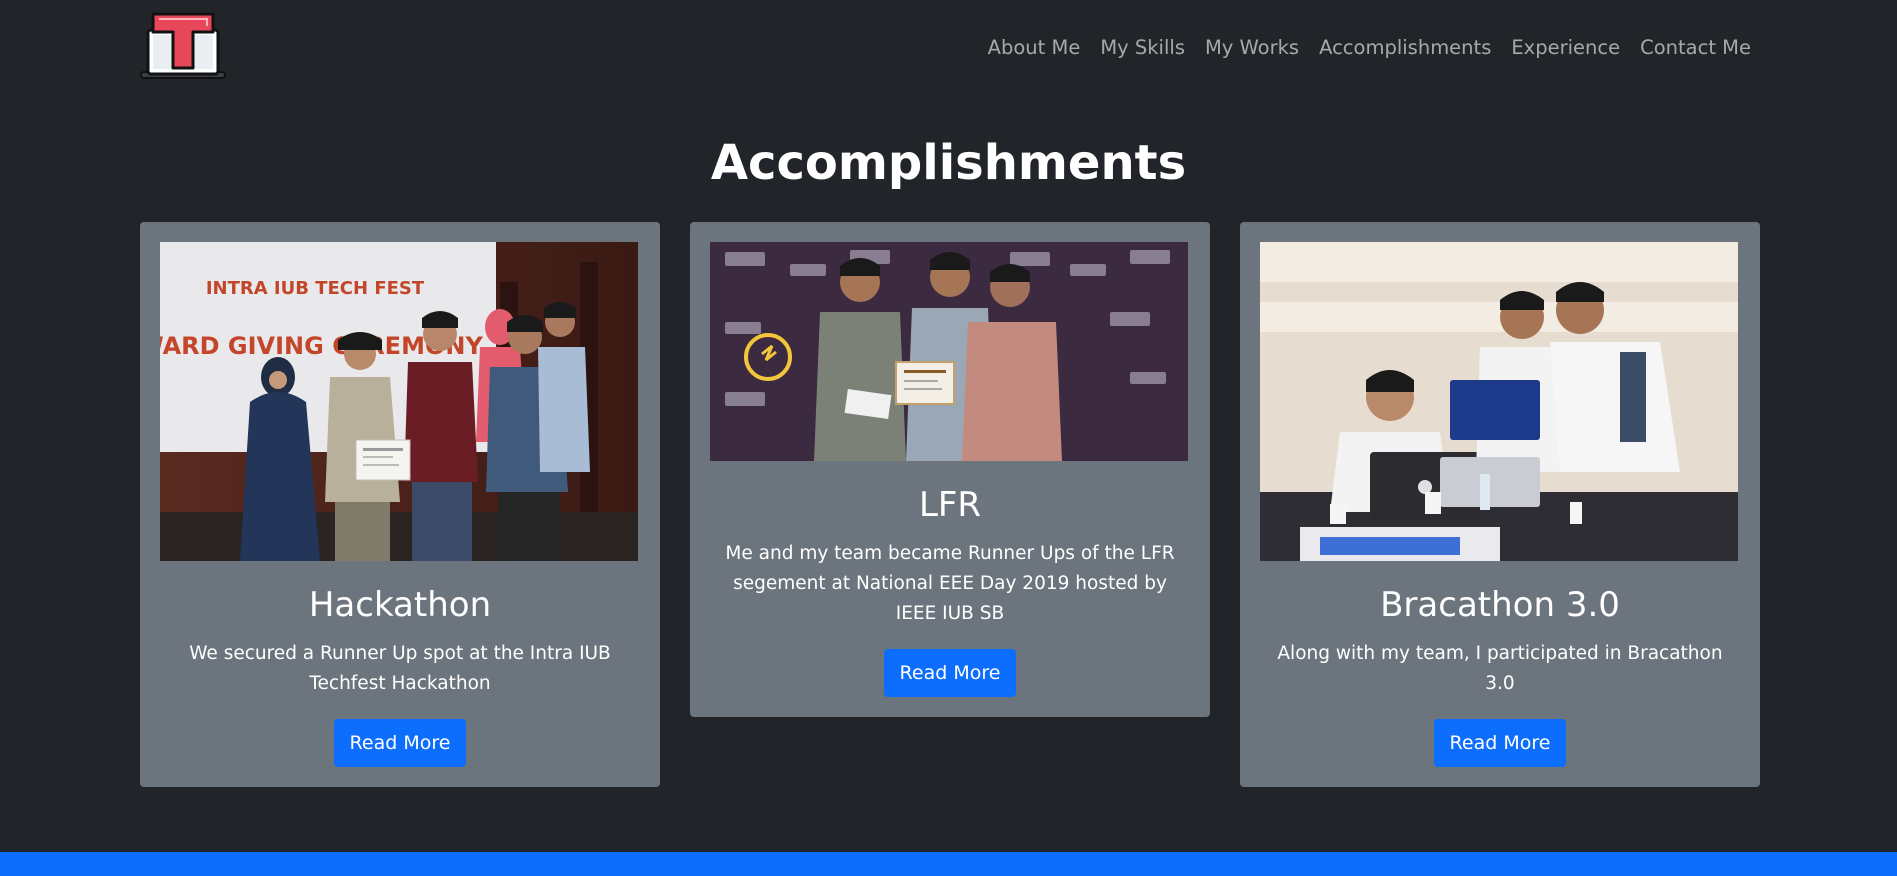 This screenshot has width=1897, height=876. I want to click on bracathon-photo, so click(1499, 401).